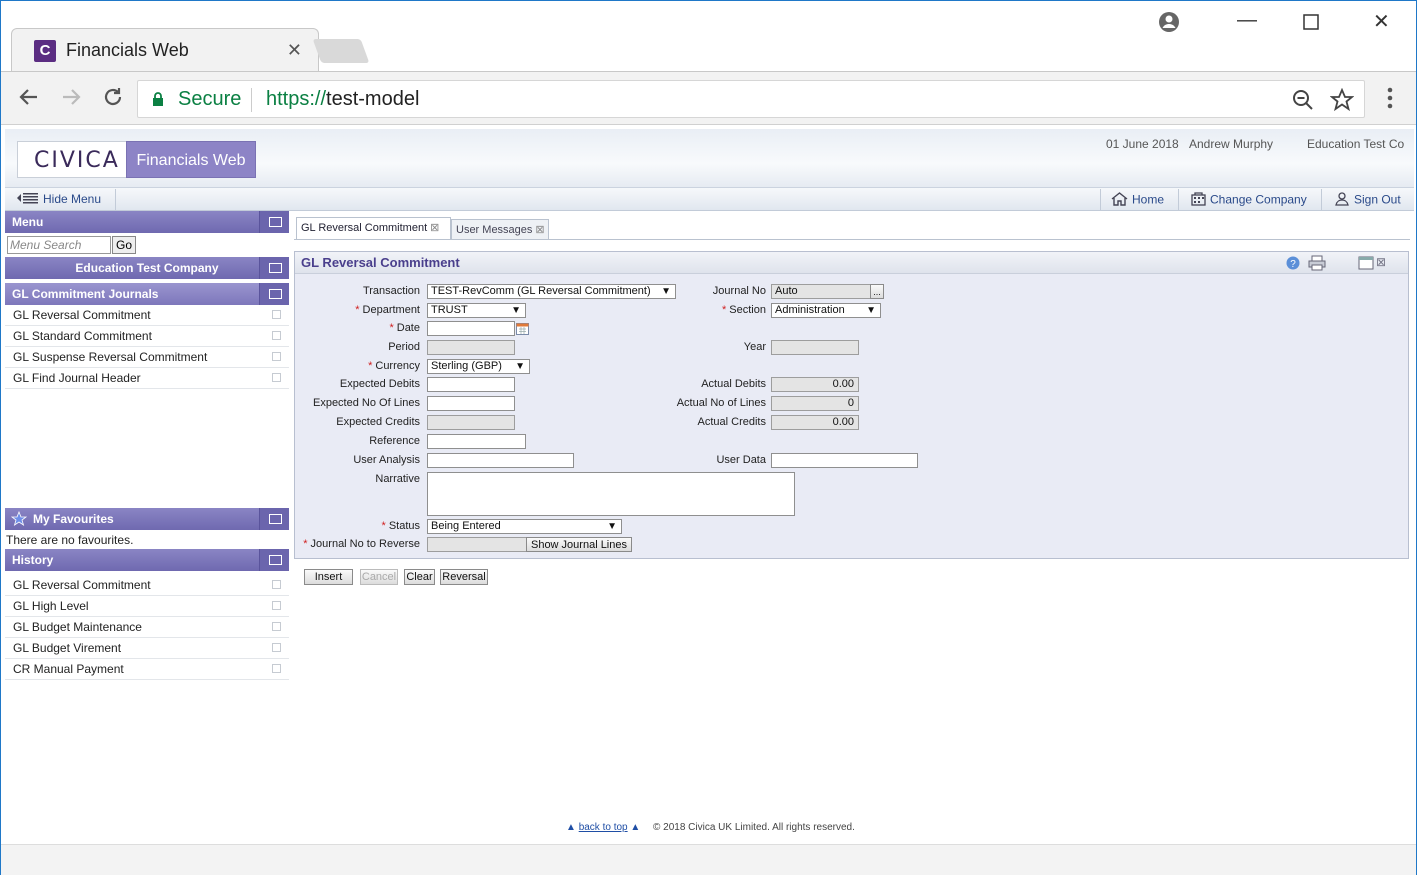 This screenshot has height=875, width=1417. I want to click on history-item-cr-manual-payment: CR Manual Payment, so click(147, 669).